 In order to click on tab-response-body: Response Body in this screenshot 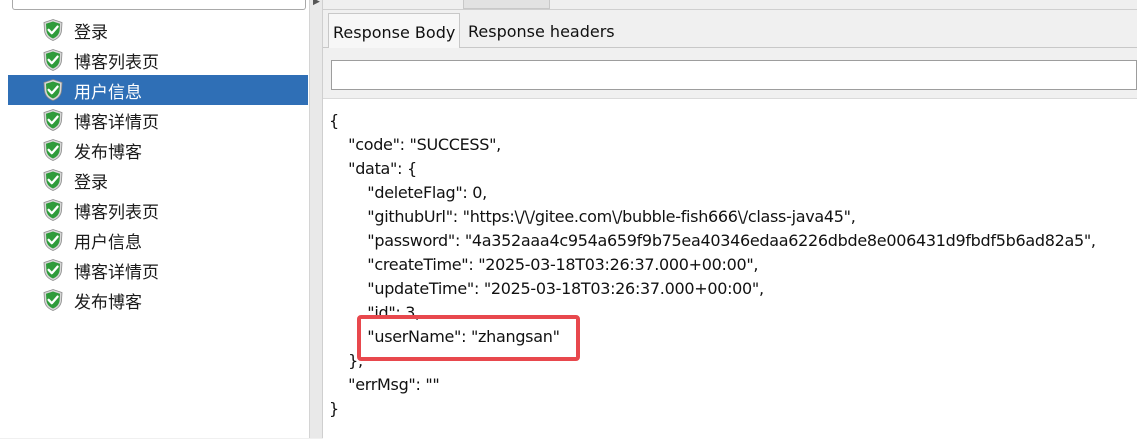, I will do `click(394, 30)`.